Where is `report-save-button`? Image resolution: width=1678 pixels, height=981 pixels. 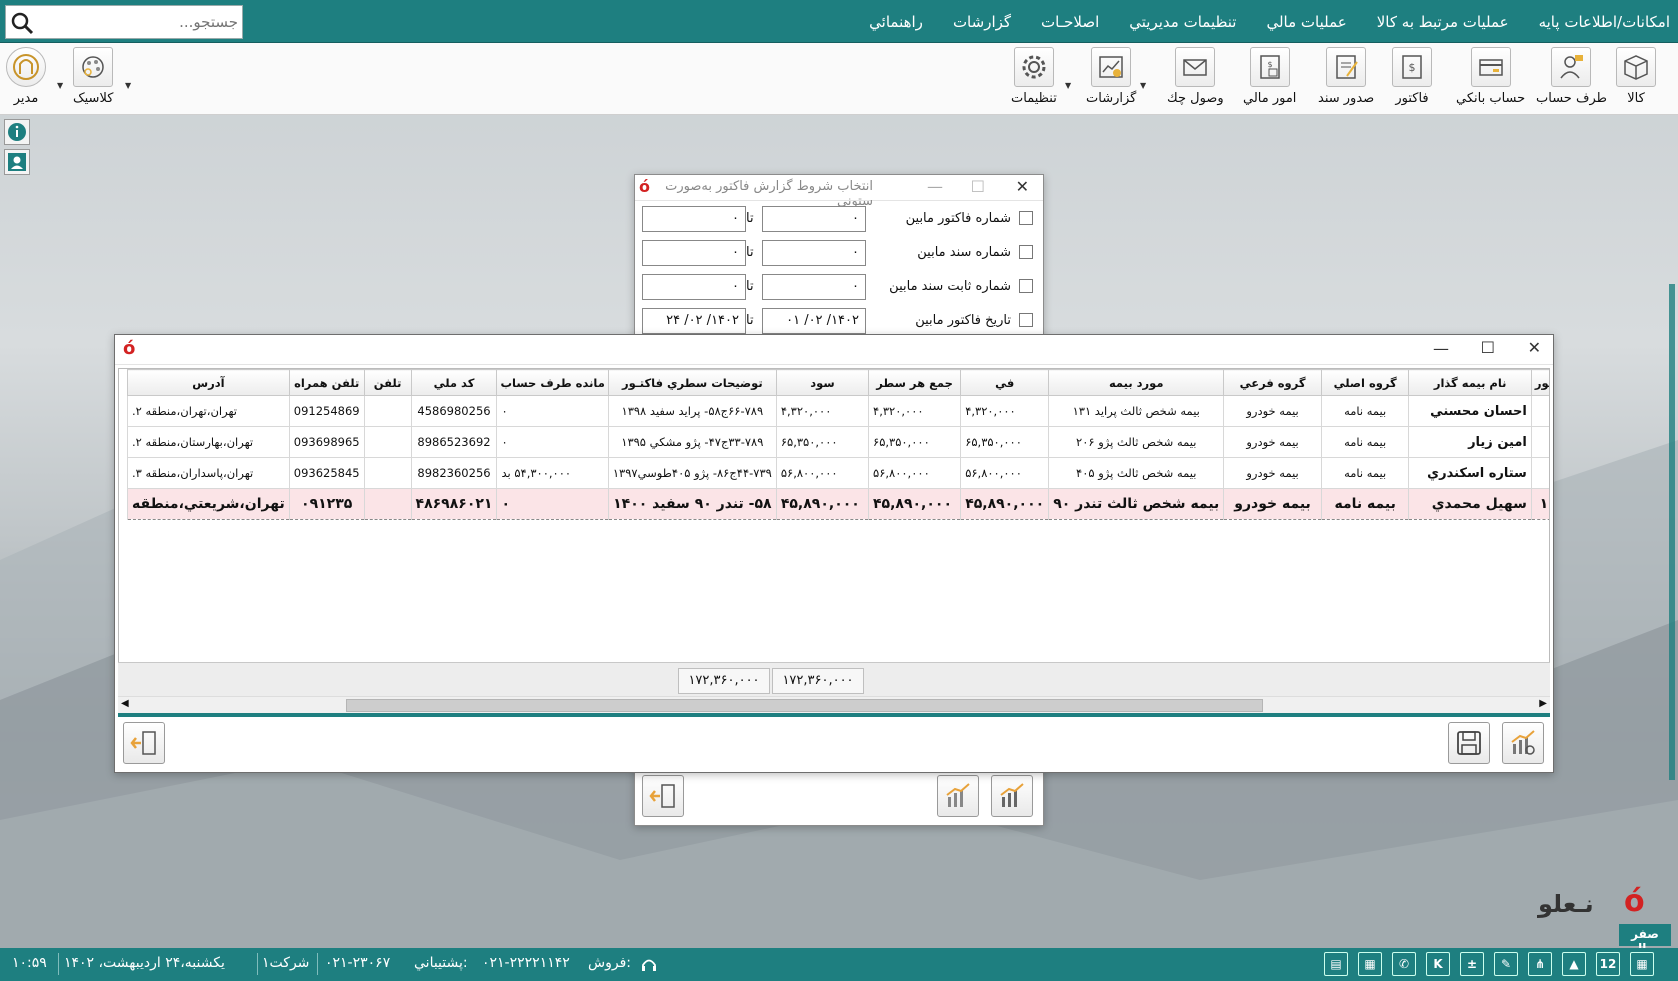
report-save-button is located at coordinates (1469, 743).